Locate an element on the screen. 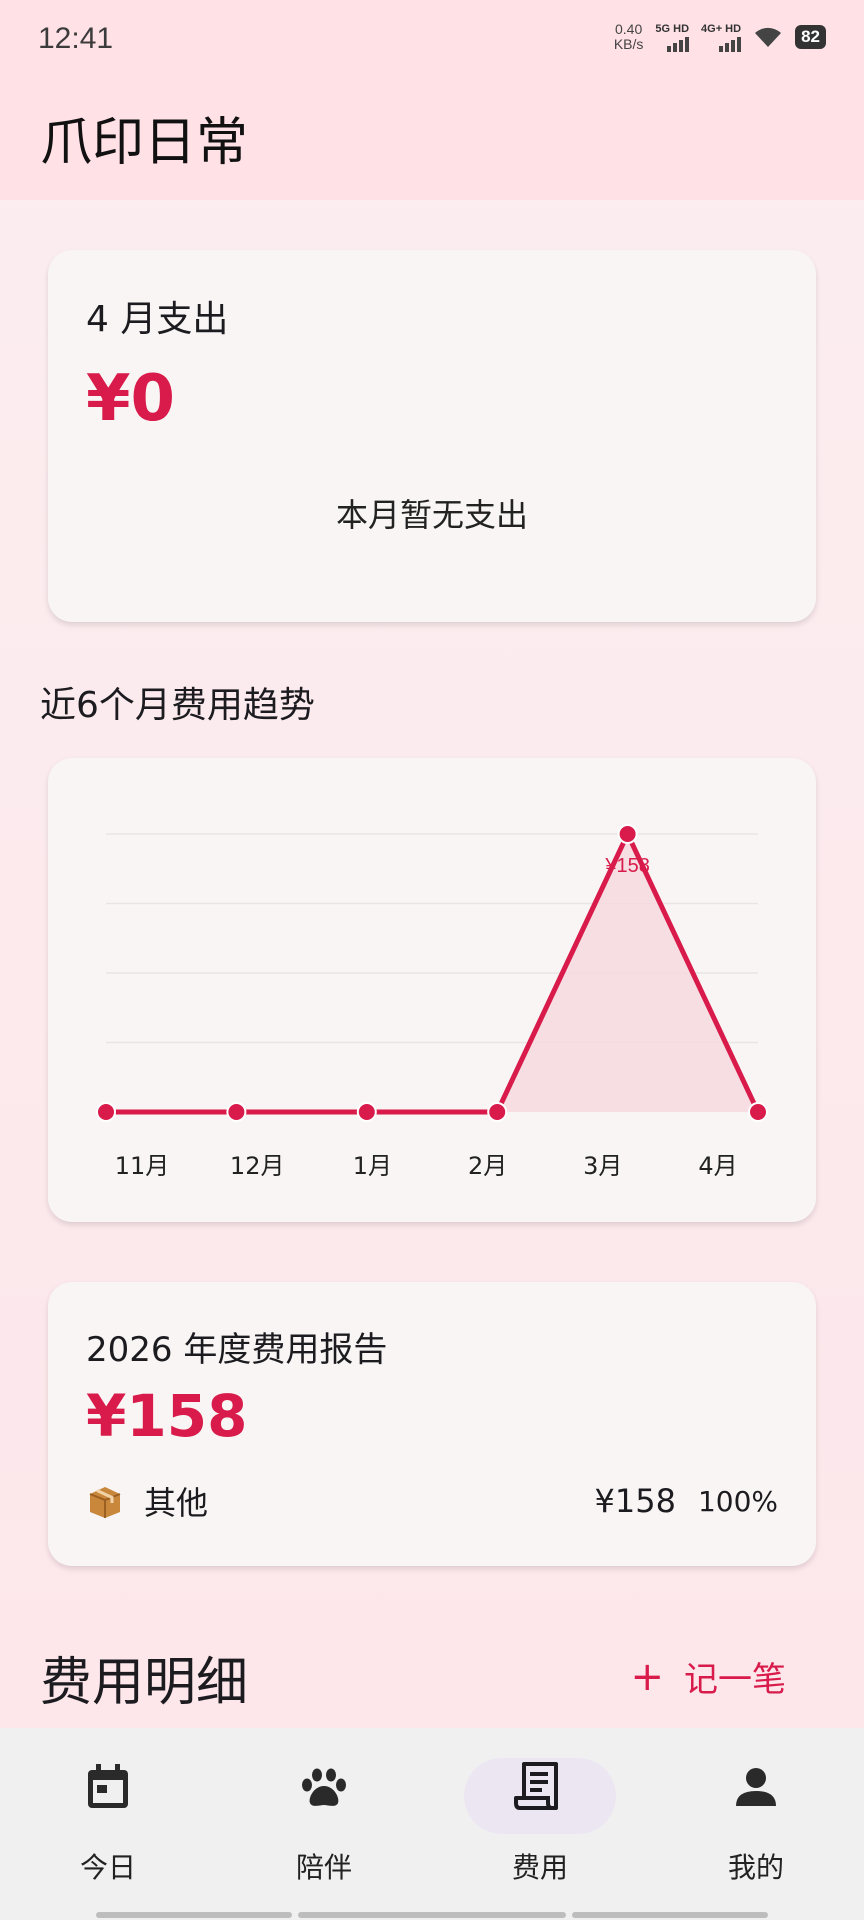 This screenshot has width=864, height=1920. nav-label-companion: 陪伴 is located at coordinates (323, 1867).